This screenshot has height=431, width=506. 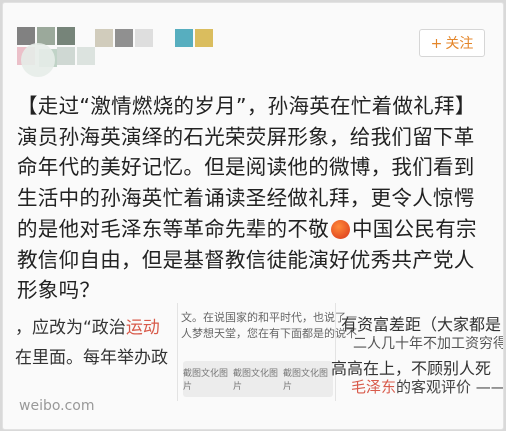 I want to click on embedded-image-card: 截图文化图片 截图文化图片 截图文化图片, so click(x=258, y=379).